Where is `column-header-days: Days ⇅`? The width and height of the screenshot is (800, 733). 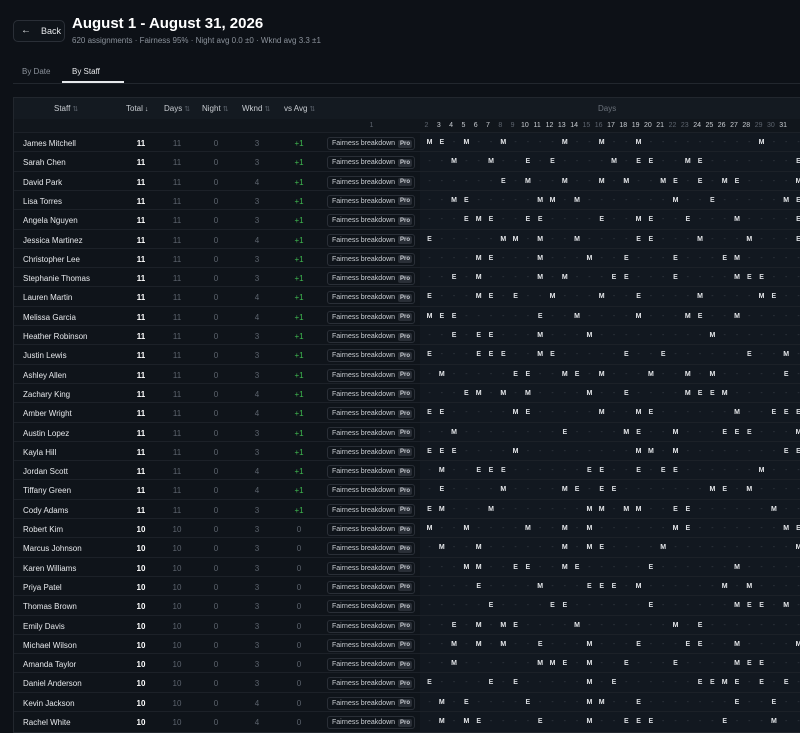
column-header-days: Days ⇅ is located at coordinates (177, 108).